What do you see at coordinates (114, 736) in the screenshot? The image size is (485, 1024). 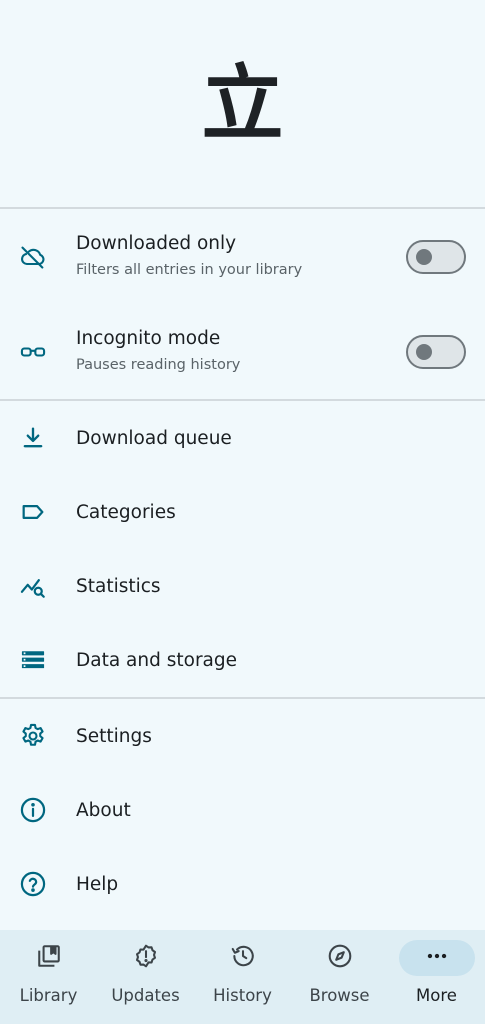 I see `menu-item-label: Settings` at bounding box center [114, 736].